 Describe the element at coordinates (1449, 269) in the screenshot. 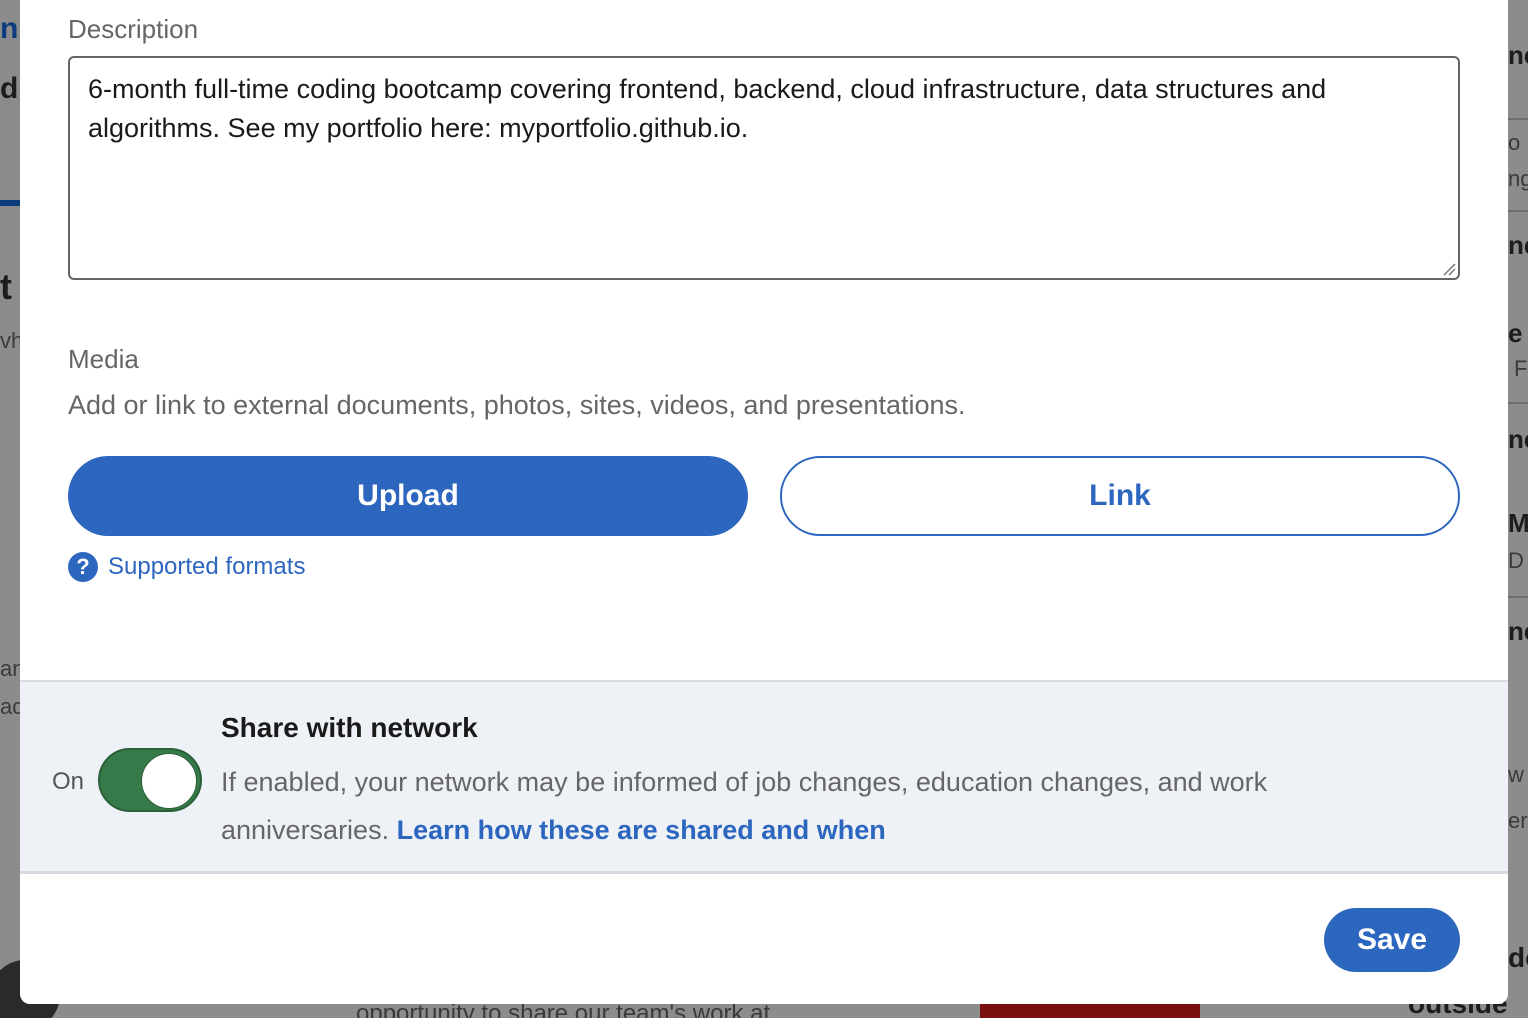

I see `resize-grip-icon` at that location.